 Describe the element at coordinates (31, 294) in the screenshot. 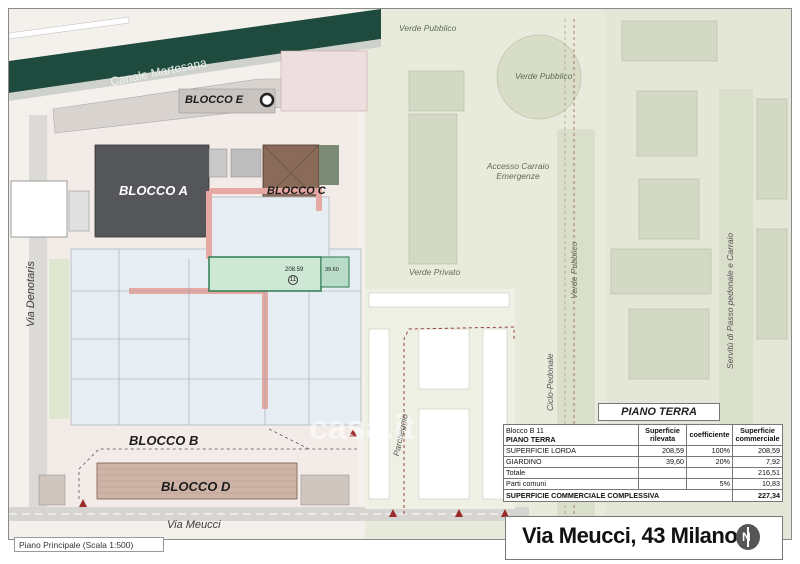

I see `via-denotaris-label: Via Denotaris` at that location.